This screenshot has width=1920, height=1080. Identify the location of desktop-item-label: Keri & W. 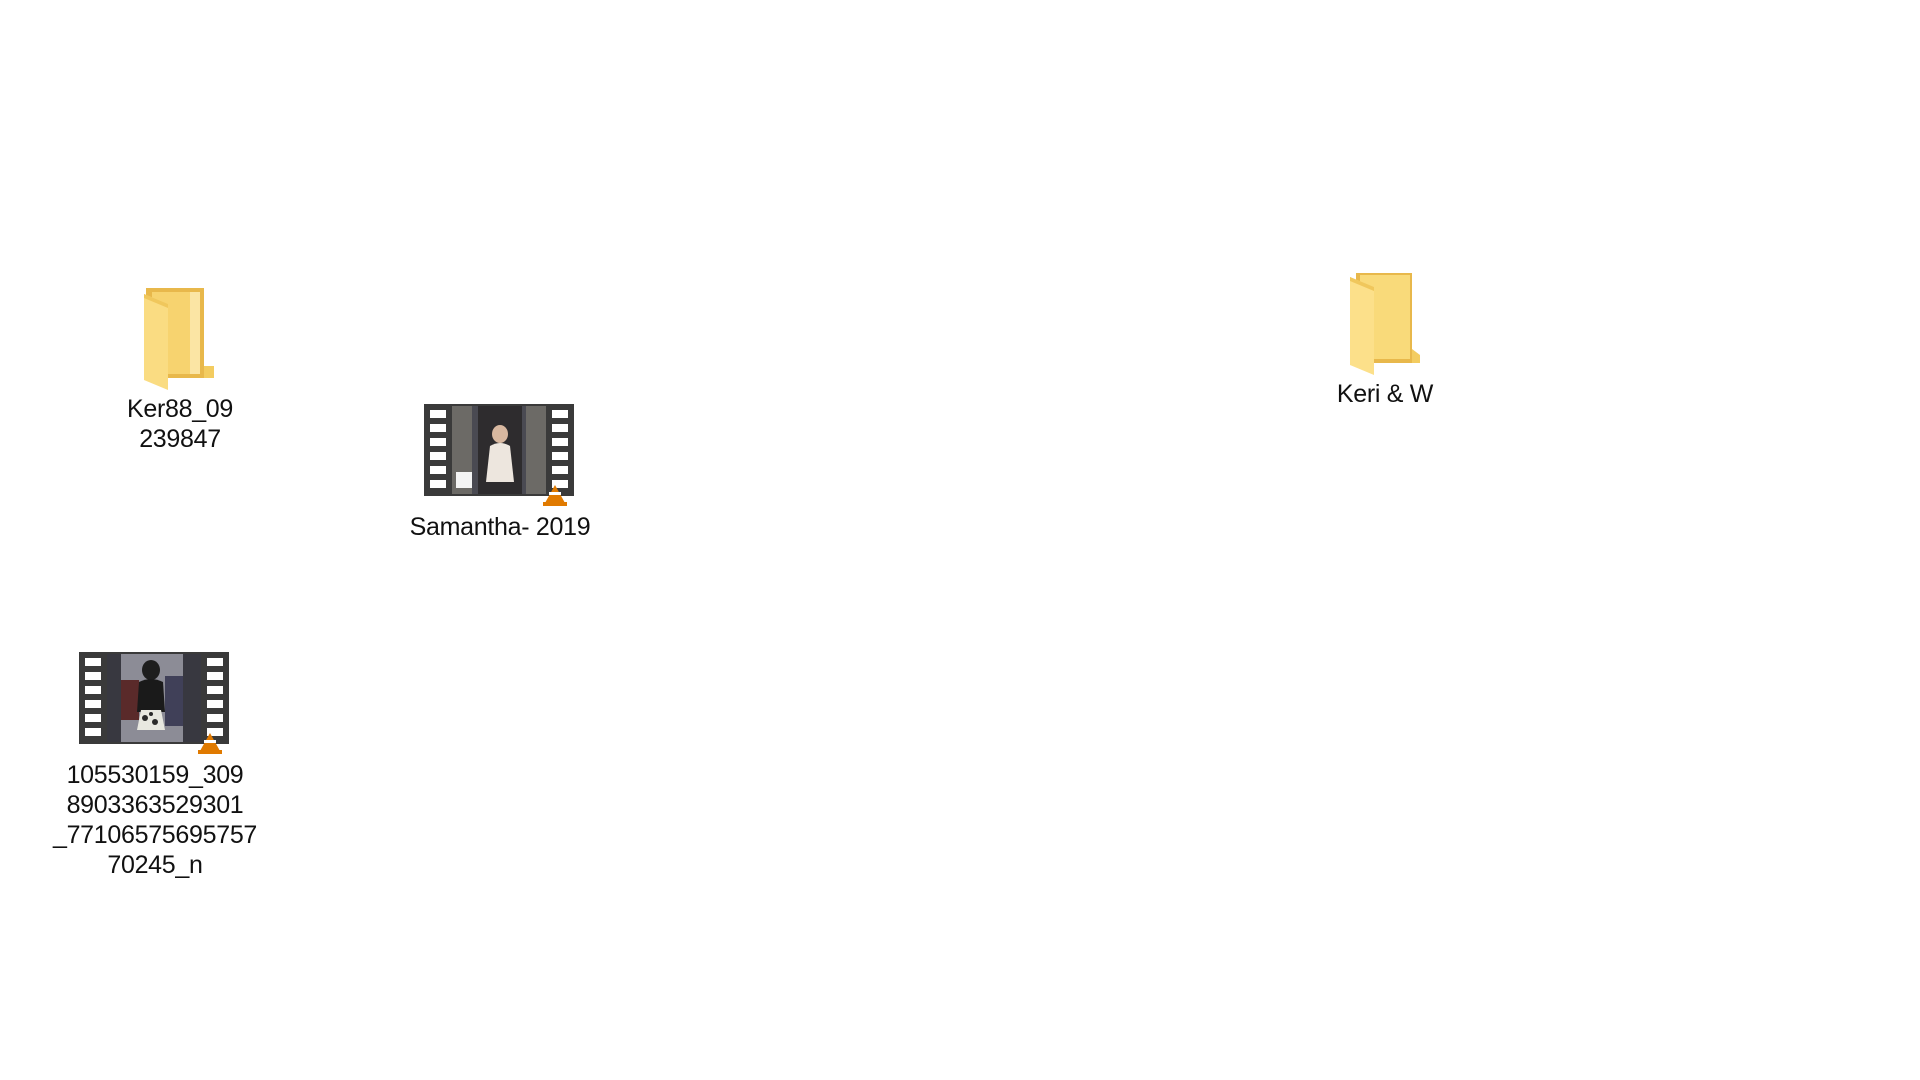
(1385, 394).